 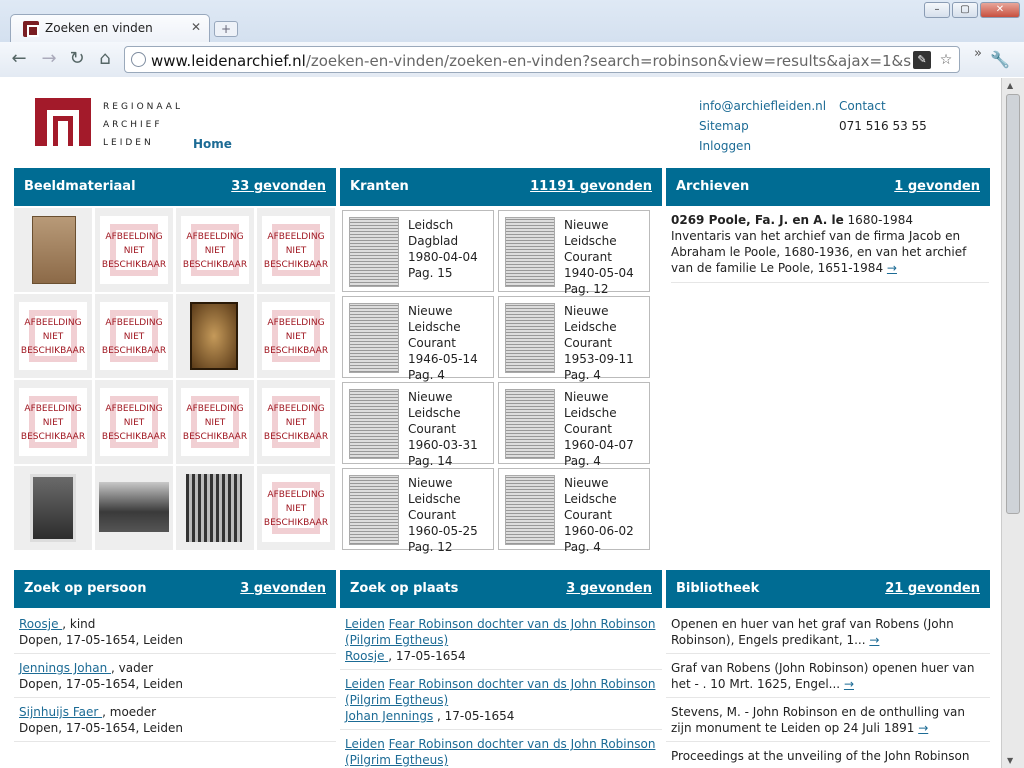 I want to click on list-item: Roosje , kind Dopen, 17-05-1654, Leiden, so click(x=175, y=632).